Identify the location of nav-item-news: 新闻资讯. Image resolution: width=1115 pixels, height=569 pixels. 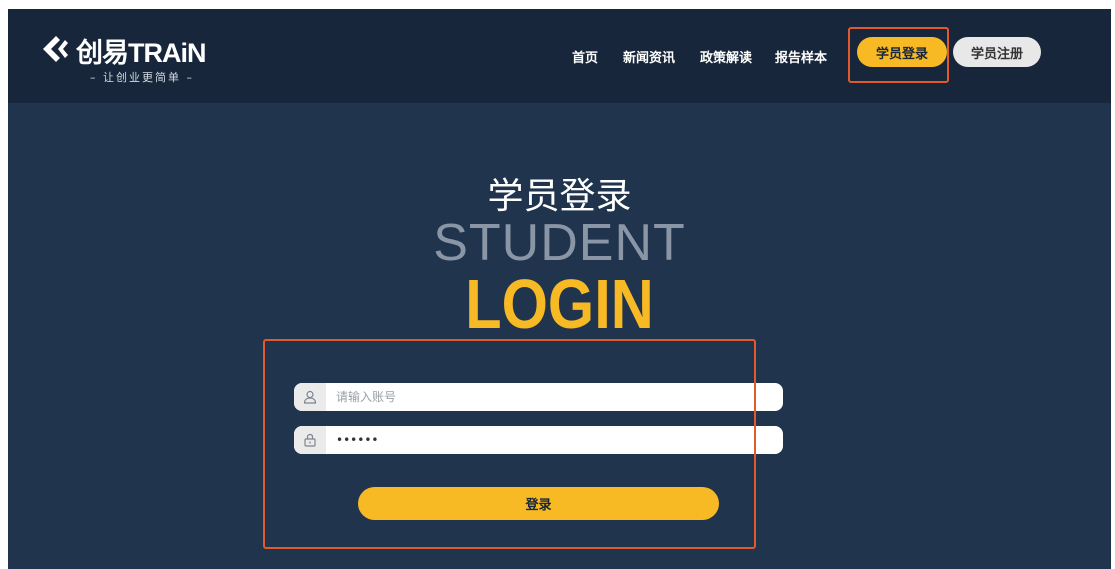
(649, 56).